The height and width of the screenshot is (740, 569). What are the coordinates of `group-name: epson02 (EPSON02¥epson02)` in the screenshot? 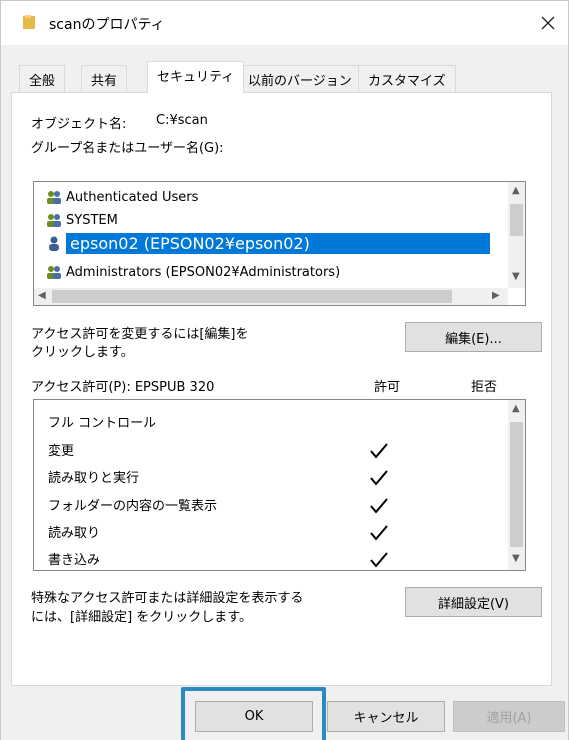 It's located at (278, 243).